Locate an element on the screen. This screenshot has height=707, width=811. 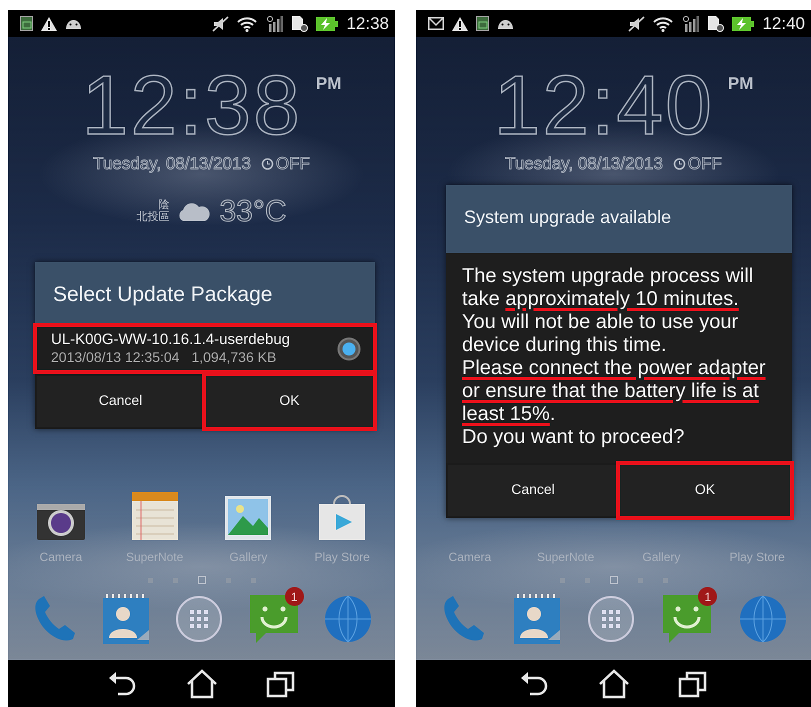
status-time: 12:38 is located at coordinates (367, 23).